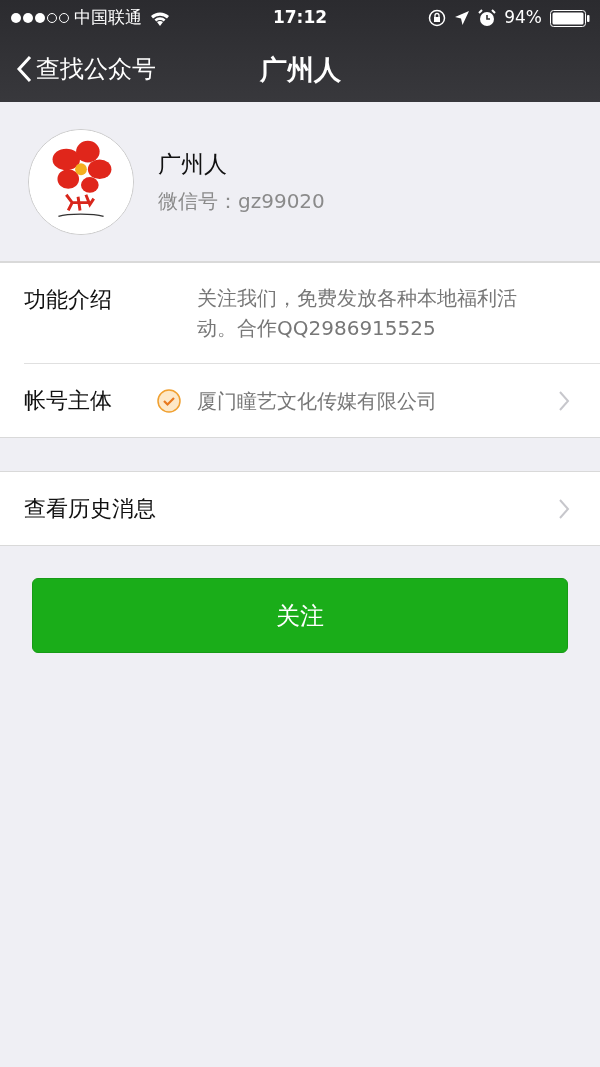 This screenshot has height=1067, width=600. I want to click on row-value: 关注我们，免费发放各种本地福利活动。合作QQ2986915525, so click(357, 313).